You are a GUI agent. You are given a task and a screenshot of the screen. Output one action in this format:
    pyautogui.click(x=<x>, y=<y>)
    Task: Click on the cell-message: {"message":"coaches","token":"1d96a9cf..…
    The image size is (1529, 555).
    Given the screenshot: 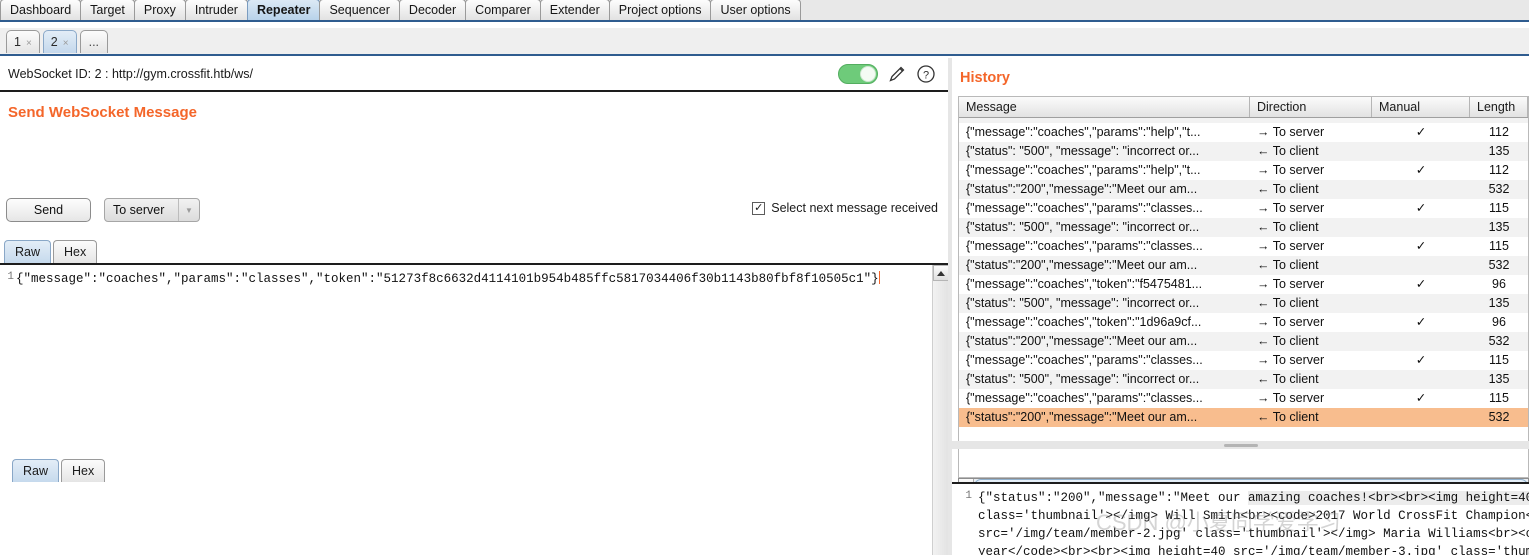 What is the action you would take?
    pyautogui.click(x=1084, y=322)
    